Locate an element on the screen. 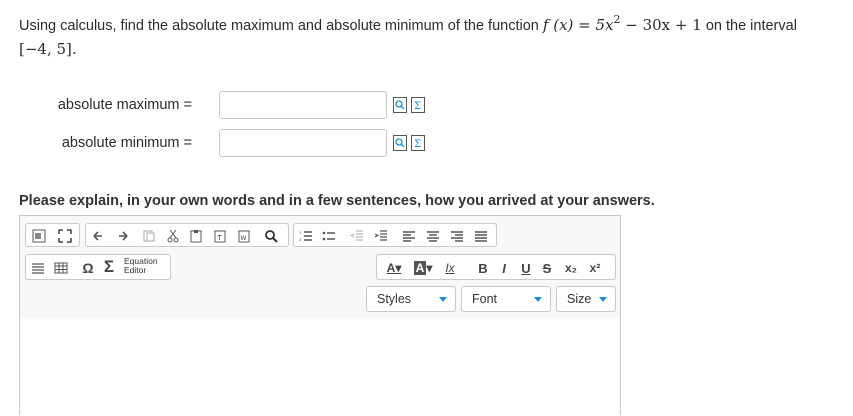 This screenshot has width=853, height=416. size-label: Size is located at coordinates (579, 299).